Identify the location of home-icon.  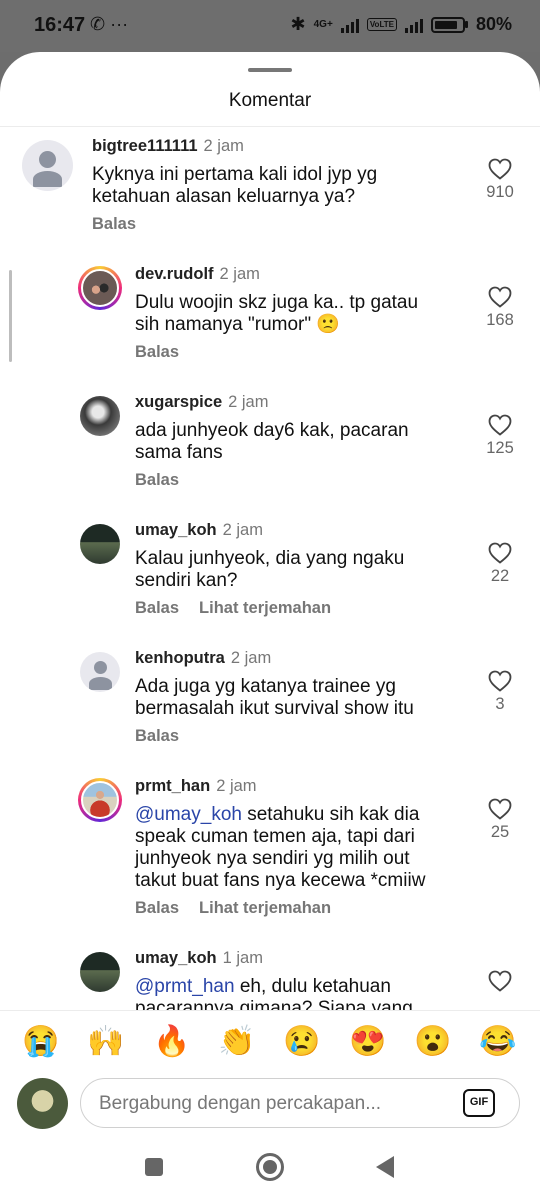
(270, 1167).